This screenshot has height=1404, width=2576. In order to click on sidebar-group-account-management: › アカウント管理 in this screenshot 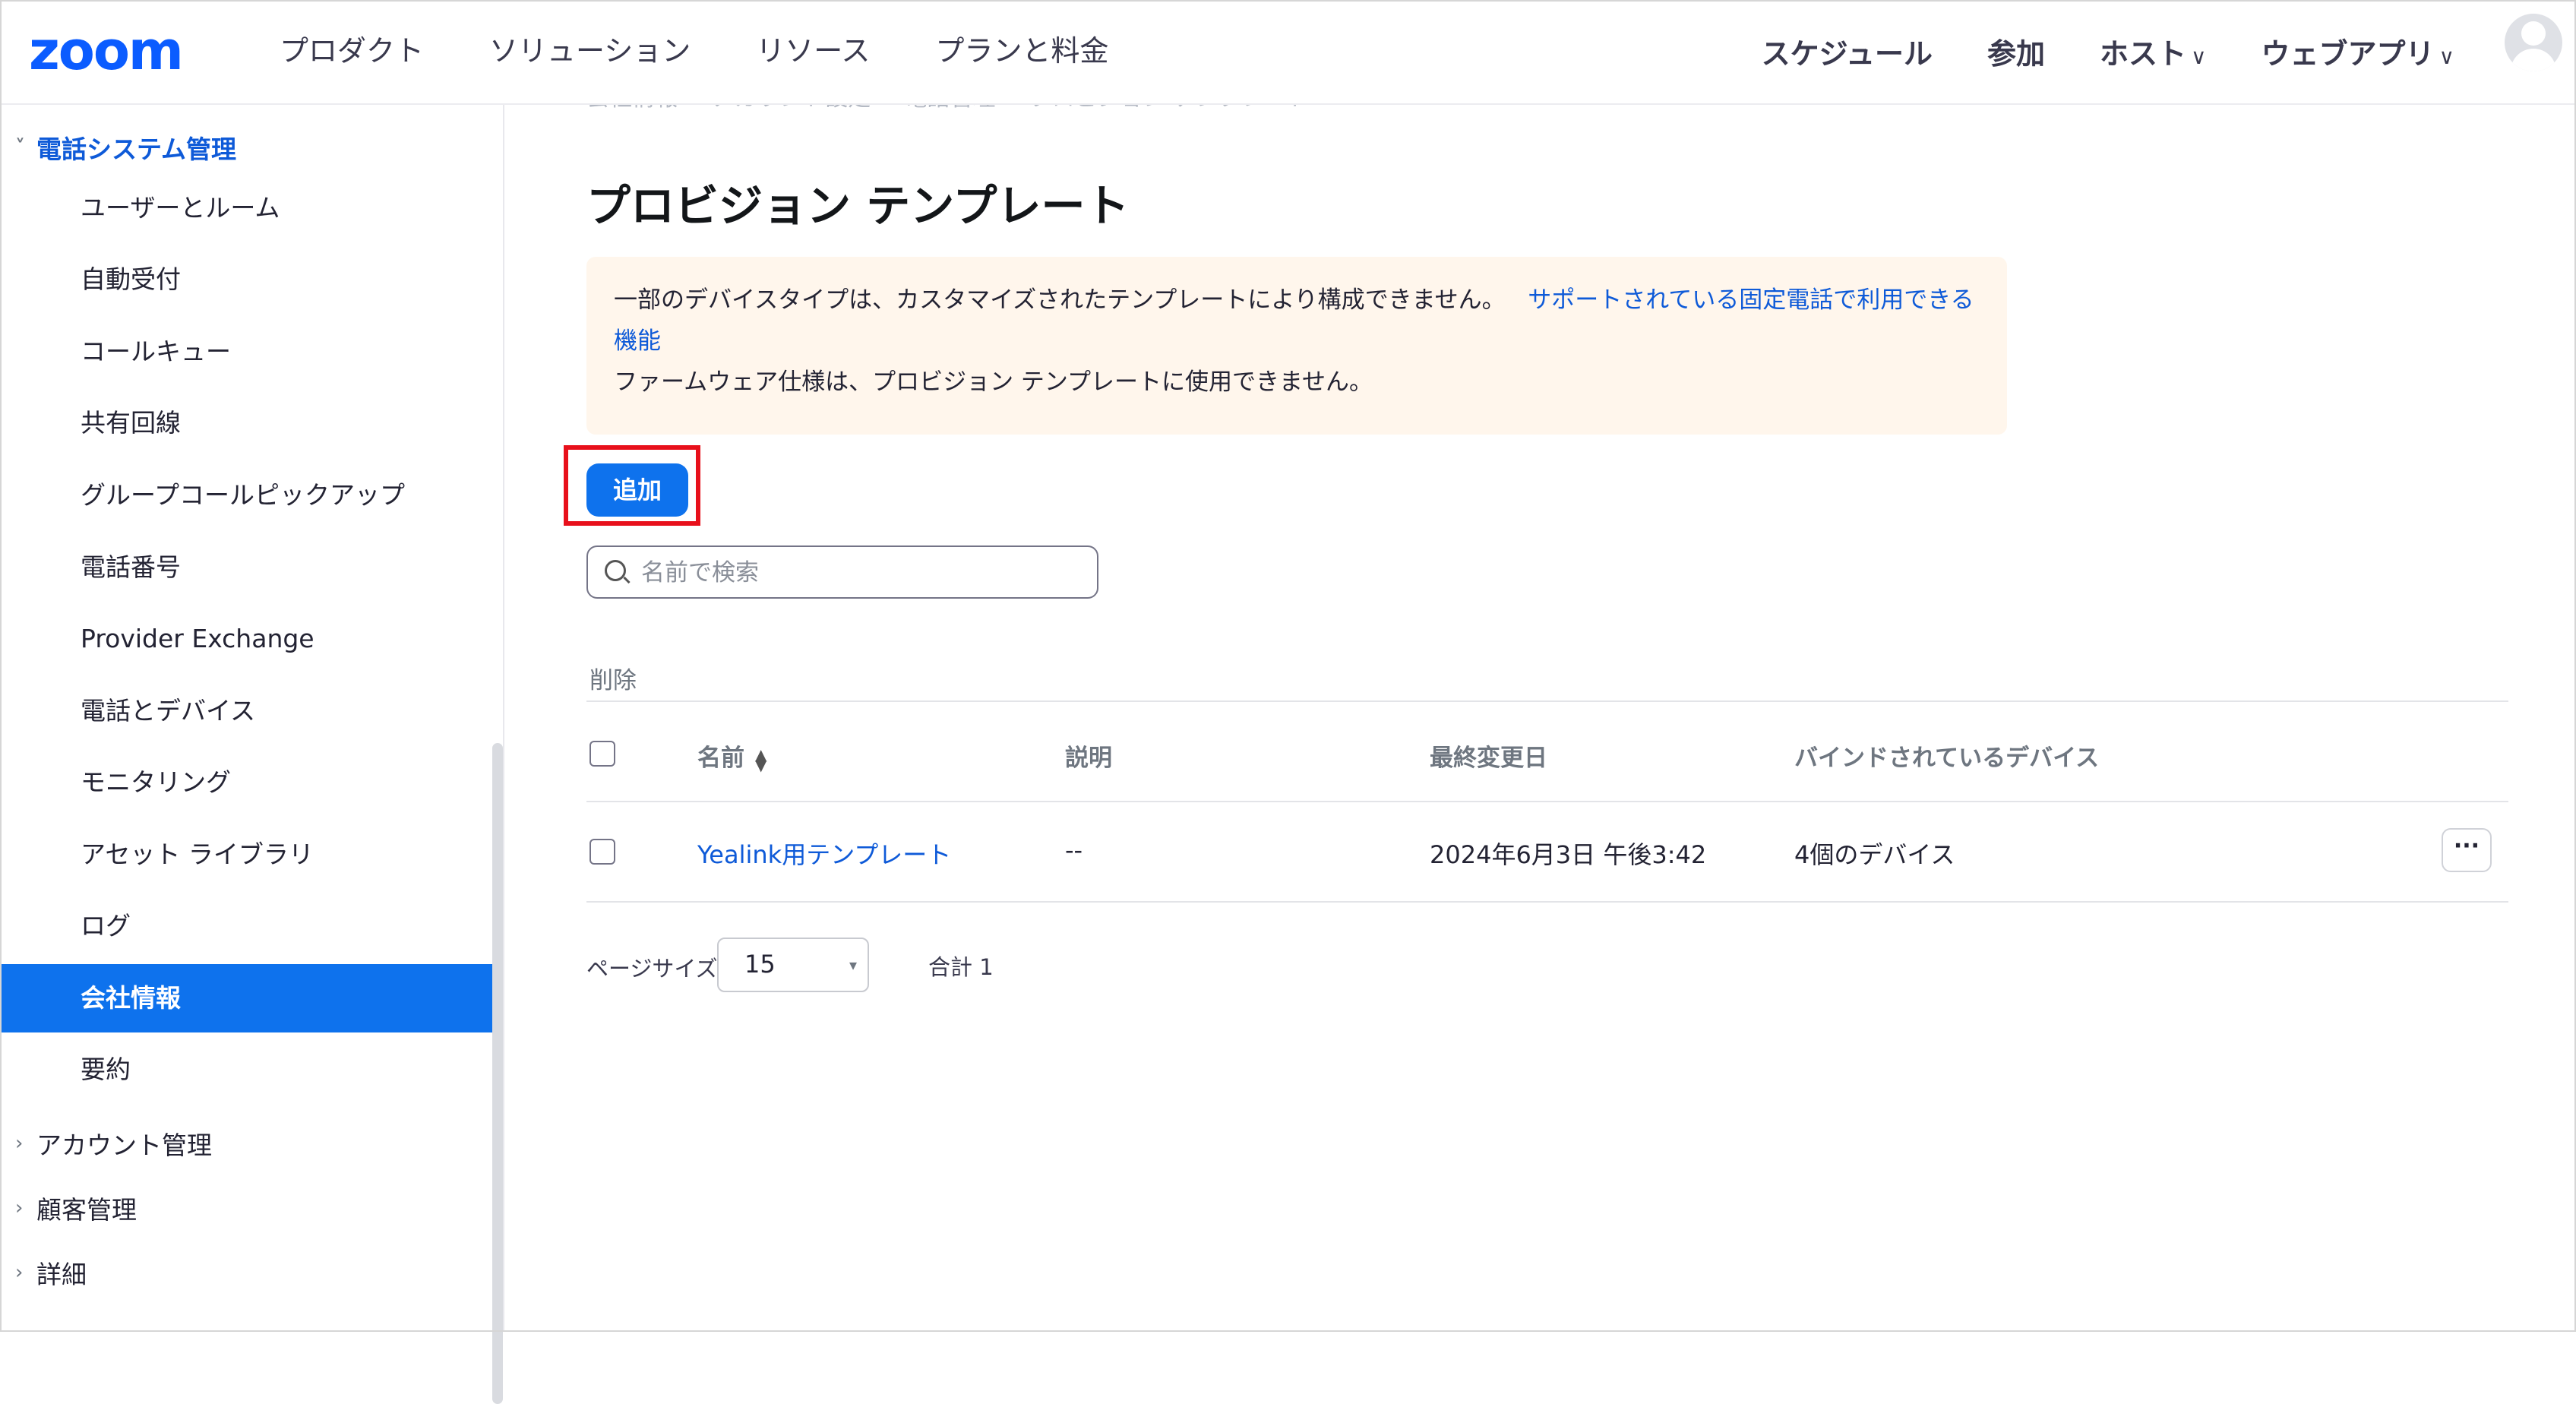, I will do `click(113, 1143)`.